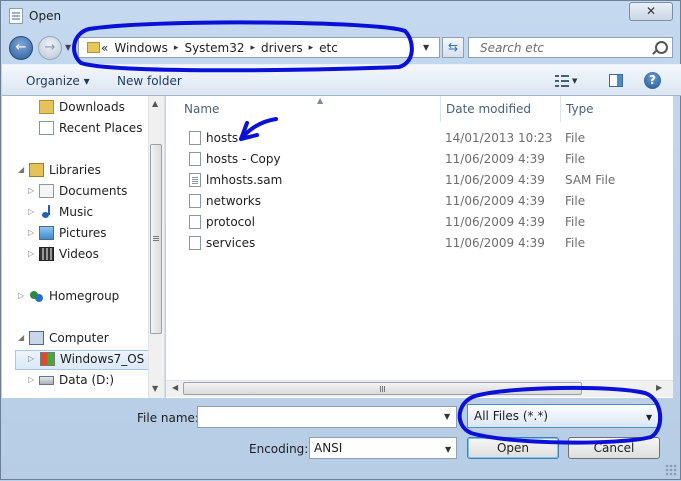  Describe the element at coordinates (406, 222) in the screenshot. I see `file-row: protocol 11/06/2009 4:39 File` at that location.